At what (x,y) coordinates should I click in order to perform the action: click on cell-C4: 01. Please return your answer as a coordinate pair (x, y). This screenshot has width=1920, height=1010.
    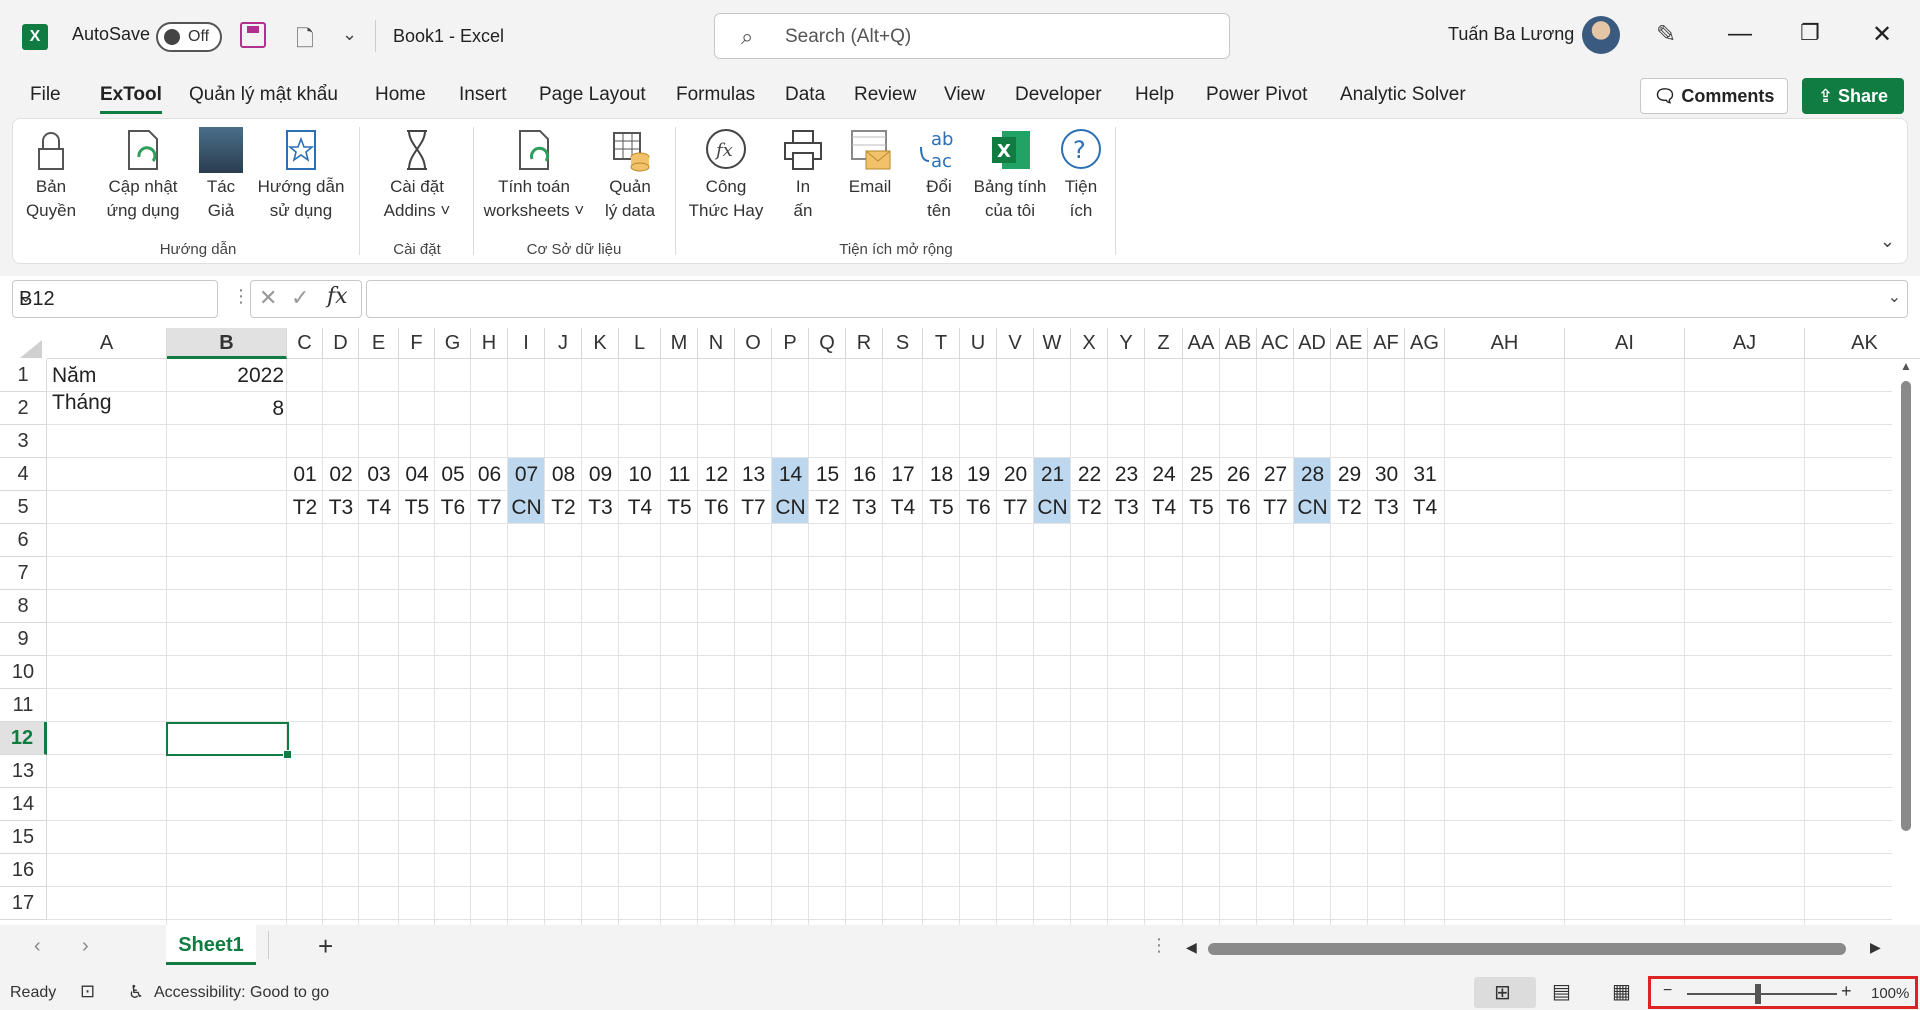
    Looking at the image, I should click on (305, 474).